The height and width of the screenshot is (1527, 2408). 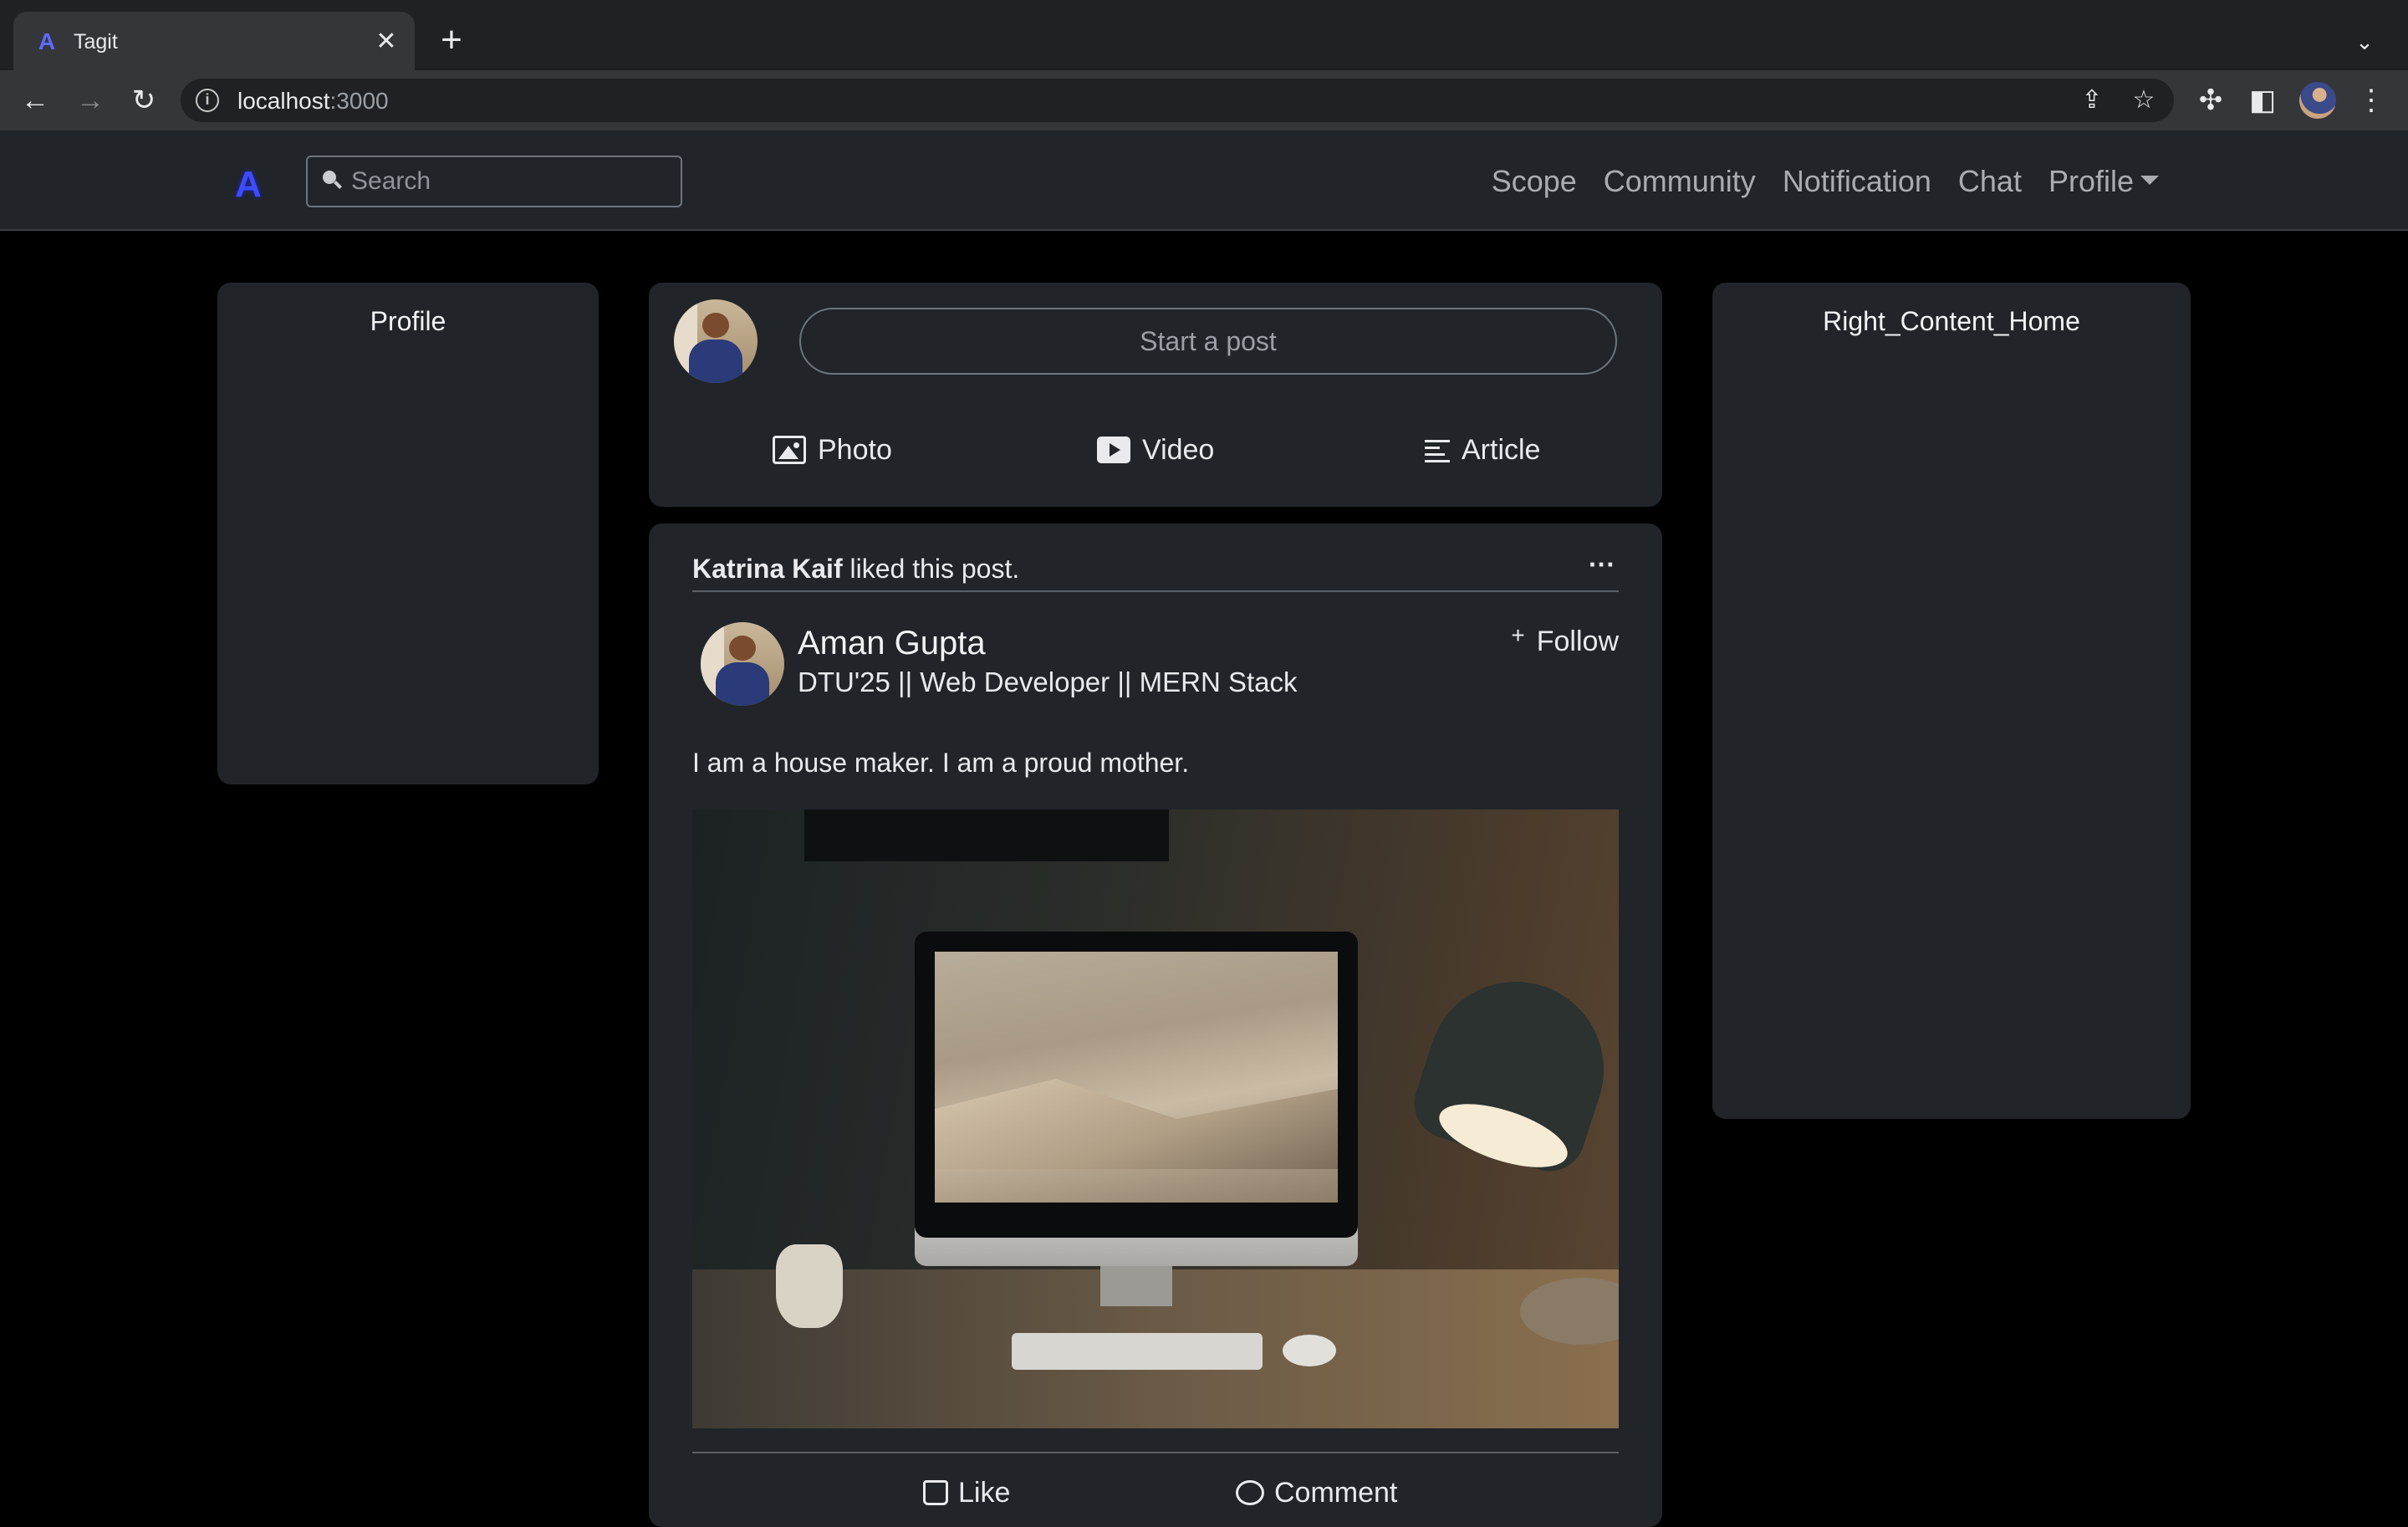 I want to click on photo-icon, so click(x=790, y=450).